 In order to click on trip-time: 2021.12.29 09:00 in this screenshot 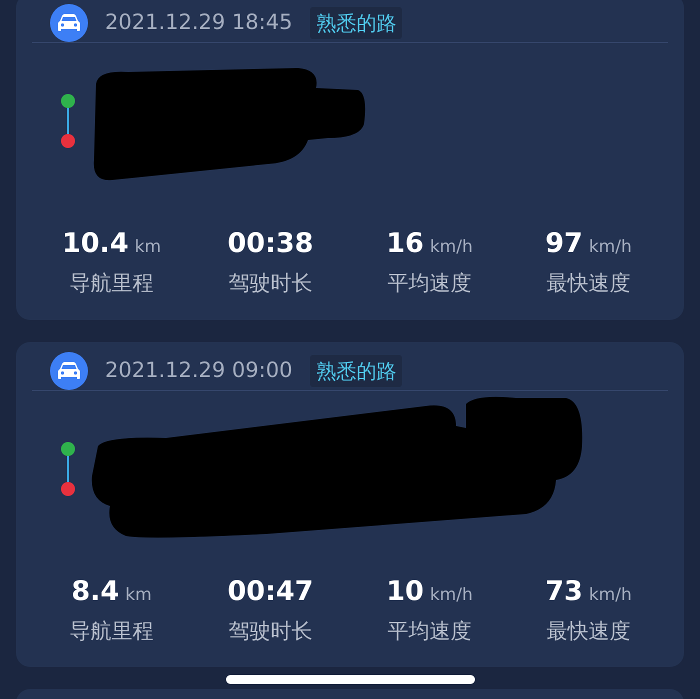, I will do `click(198, 370)`.